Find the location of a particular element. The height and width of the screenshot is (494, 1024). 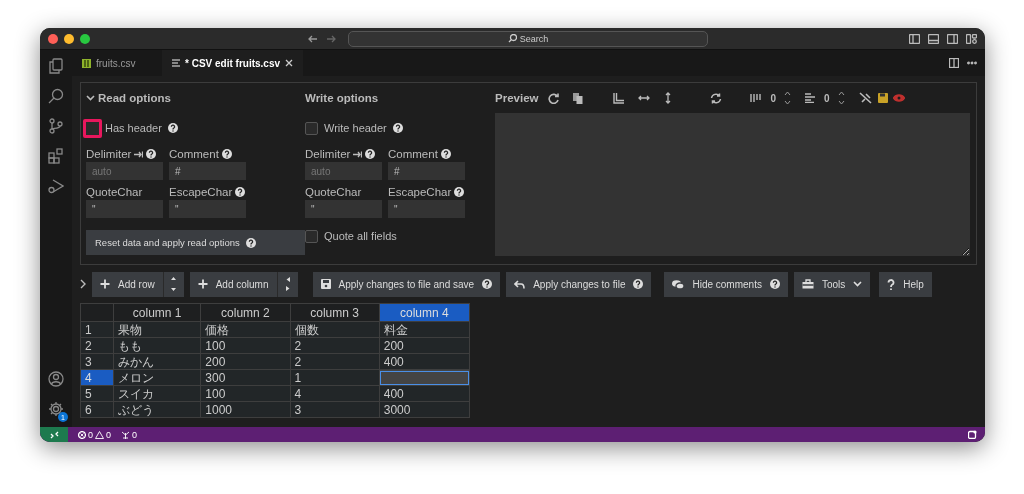

checkbox-label: Has header is located at coordinates (133, 128).